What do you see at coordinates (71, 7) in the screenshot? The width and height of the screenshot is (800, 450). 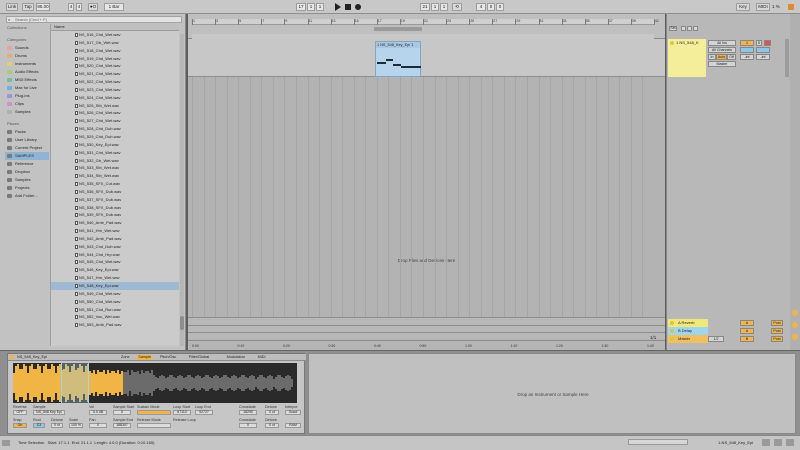 I see `signature-numerator: 4` at bounding box center [71, 7].